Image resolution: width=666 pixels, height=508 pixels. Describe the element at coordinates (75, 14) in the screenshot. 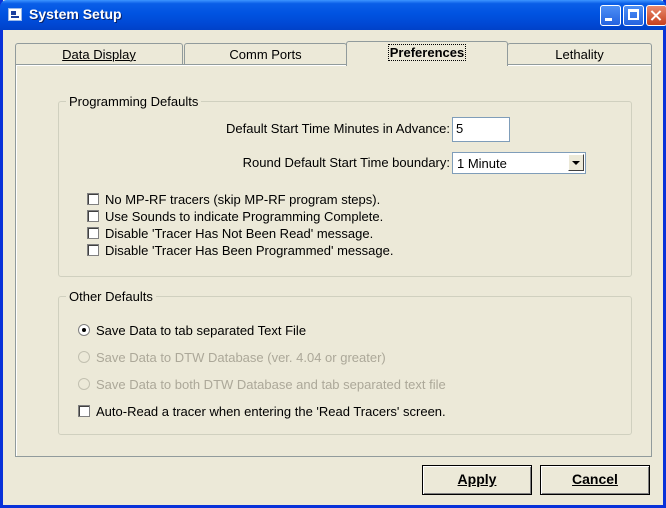

I see `window-title: System Setup` at that location.